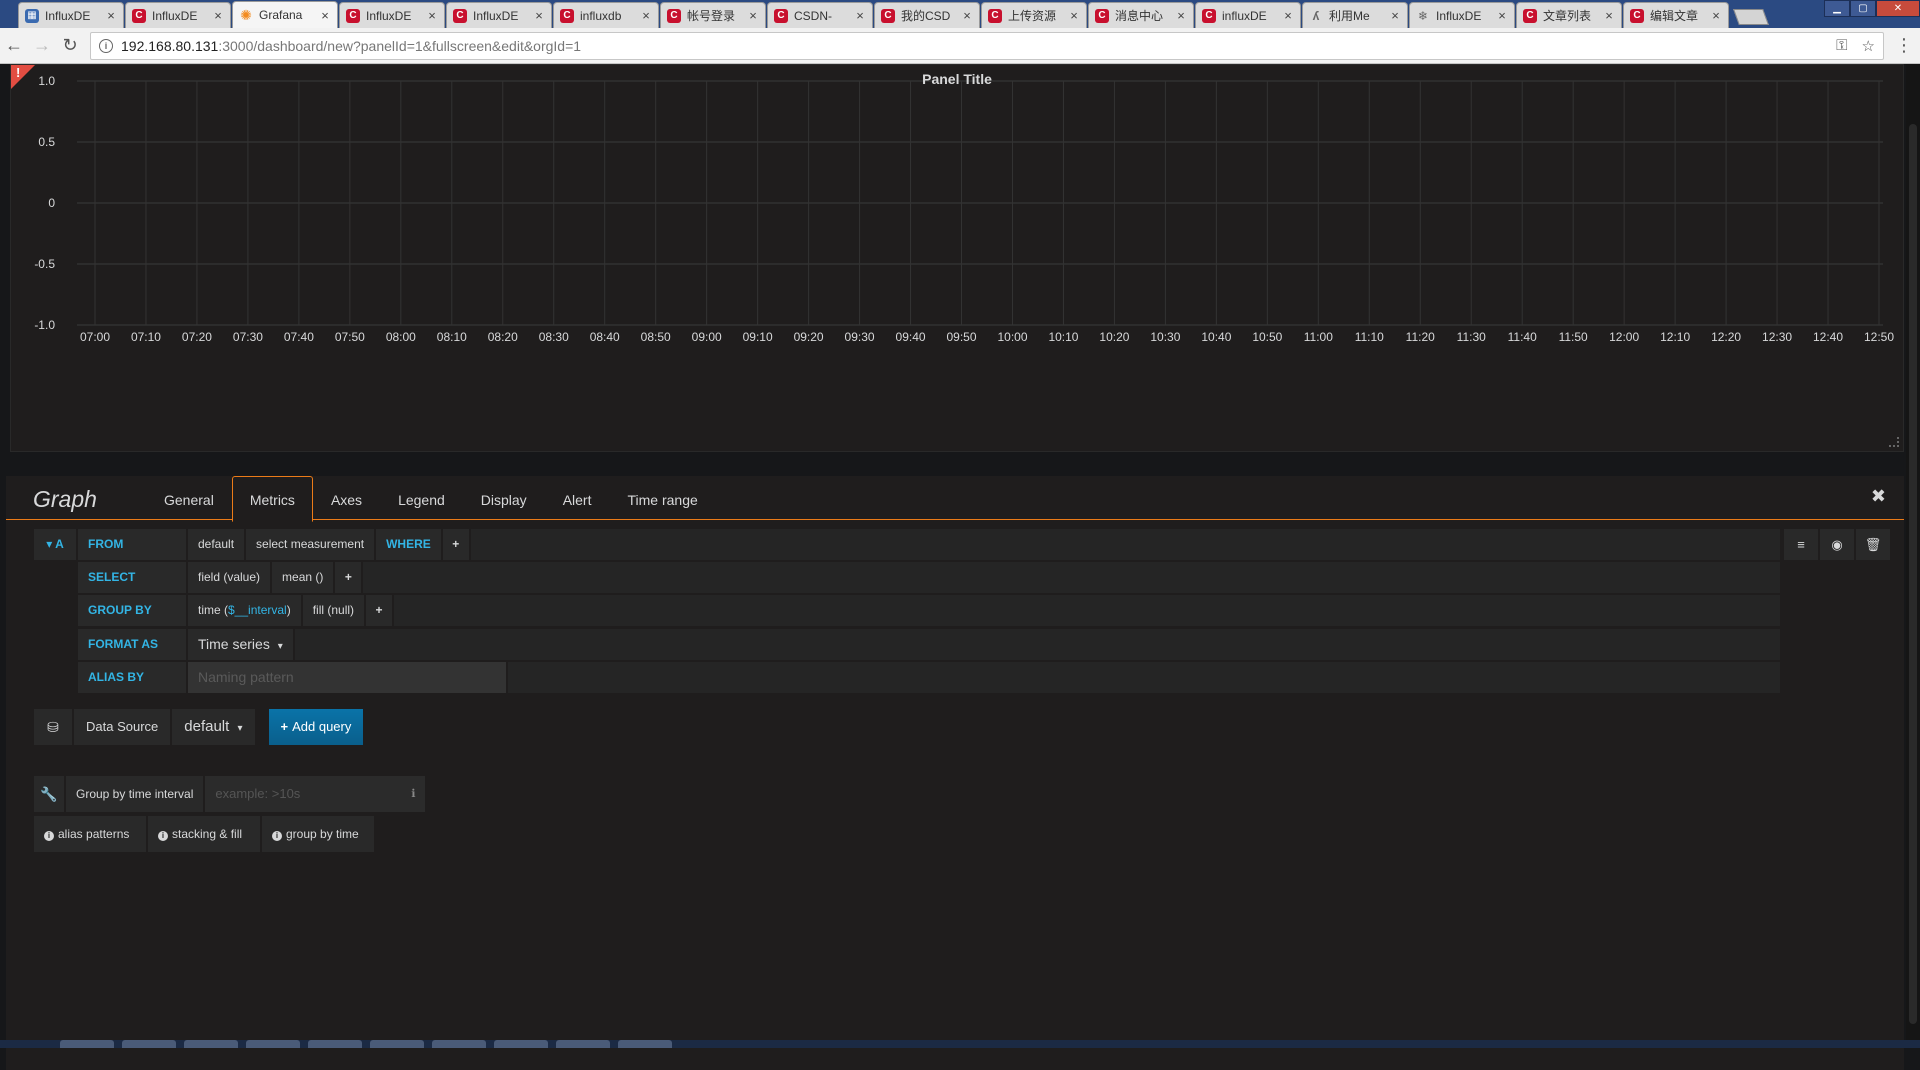 The width and height of the screenshot is (1920, 1070). What do you see at coordinates (1898, 8) in the screenshot?
I see `window-close-icon: ✕` at bounding box center [1898, 8].